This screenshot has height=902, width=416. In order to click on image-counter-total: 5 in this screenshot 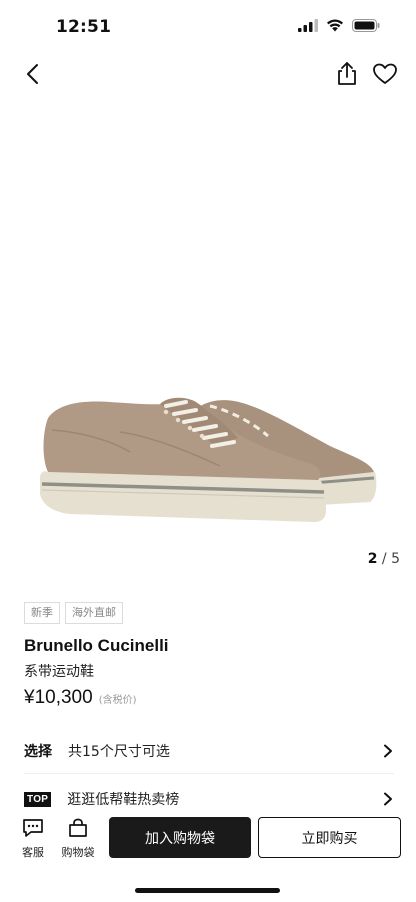, I will do `click(395, 559)`.